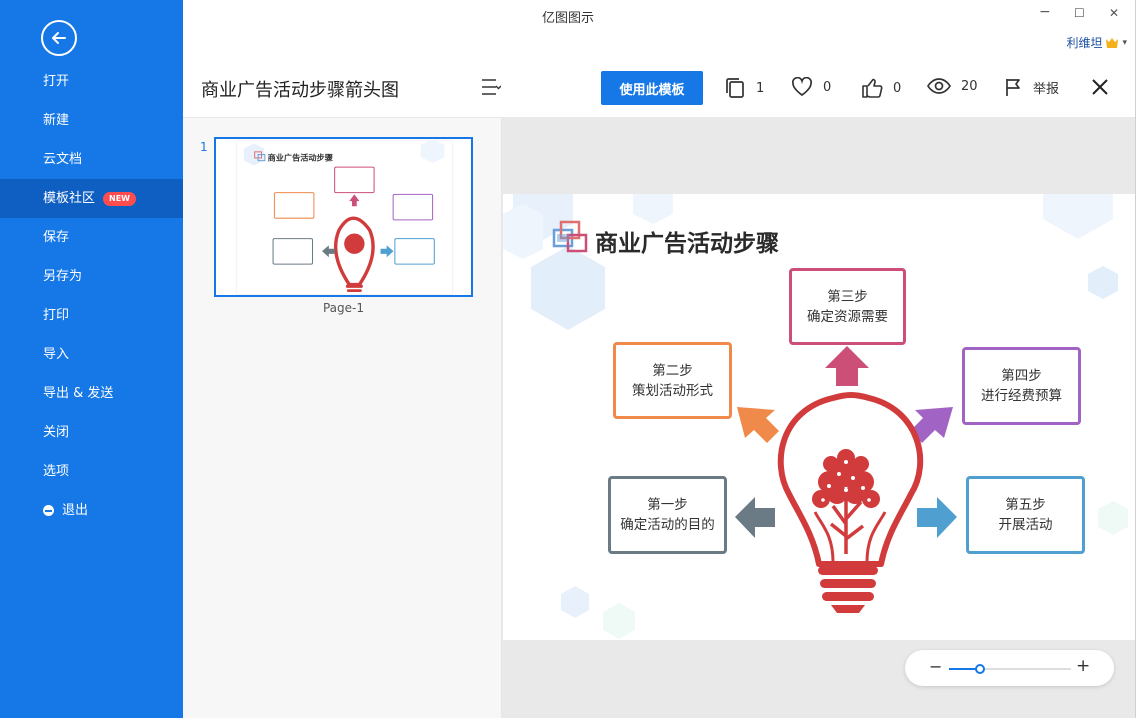 The height and width of the screenshot is (718, 1136). Describe the element at coordinates (847, 296) in the screenshot. I see `step-3-title: 第三步` at that location.